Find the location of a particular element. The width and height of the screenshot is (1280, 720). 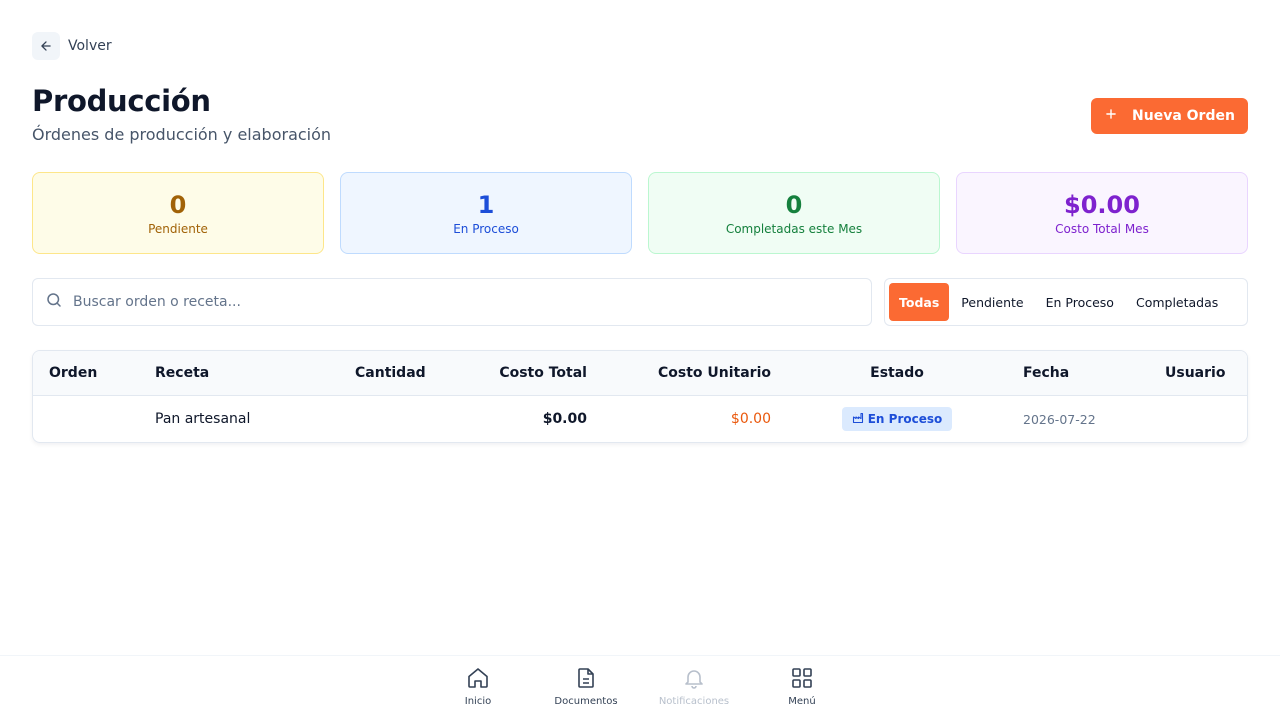

filter-pendiente: Pendiente is located at coordinates (992, 302).